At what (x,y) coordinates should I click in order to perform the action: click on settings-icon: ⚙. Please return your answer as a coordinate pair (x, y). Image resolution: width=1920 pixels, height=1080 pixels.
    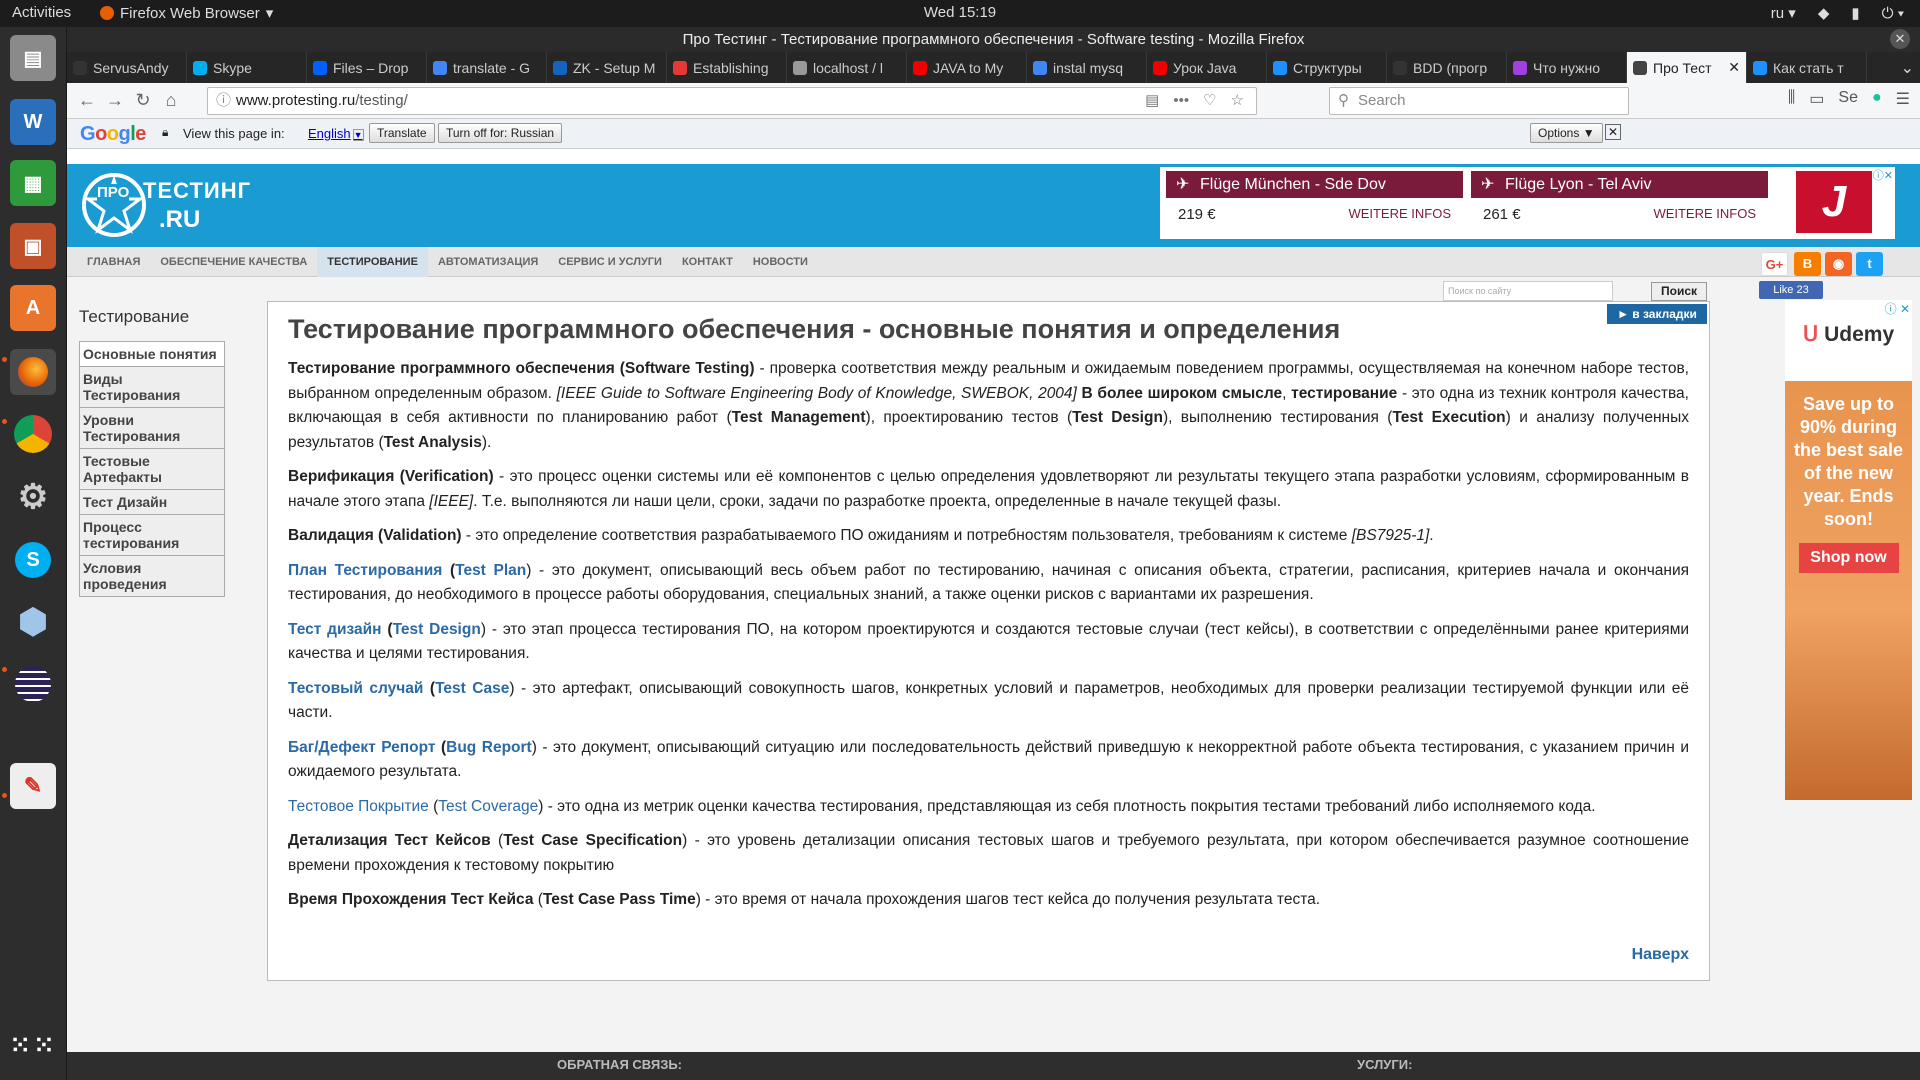
    Looking at the image, I should click on (33, 497).